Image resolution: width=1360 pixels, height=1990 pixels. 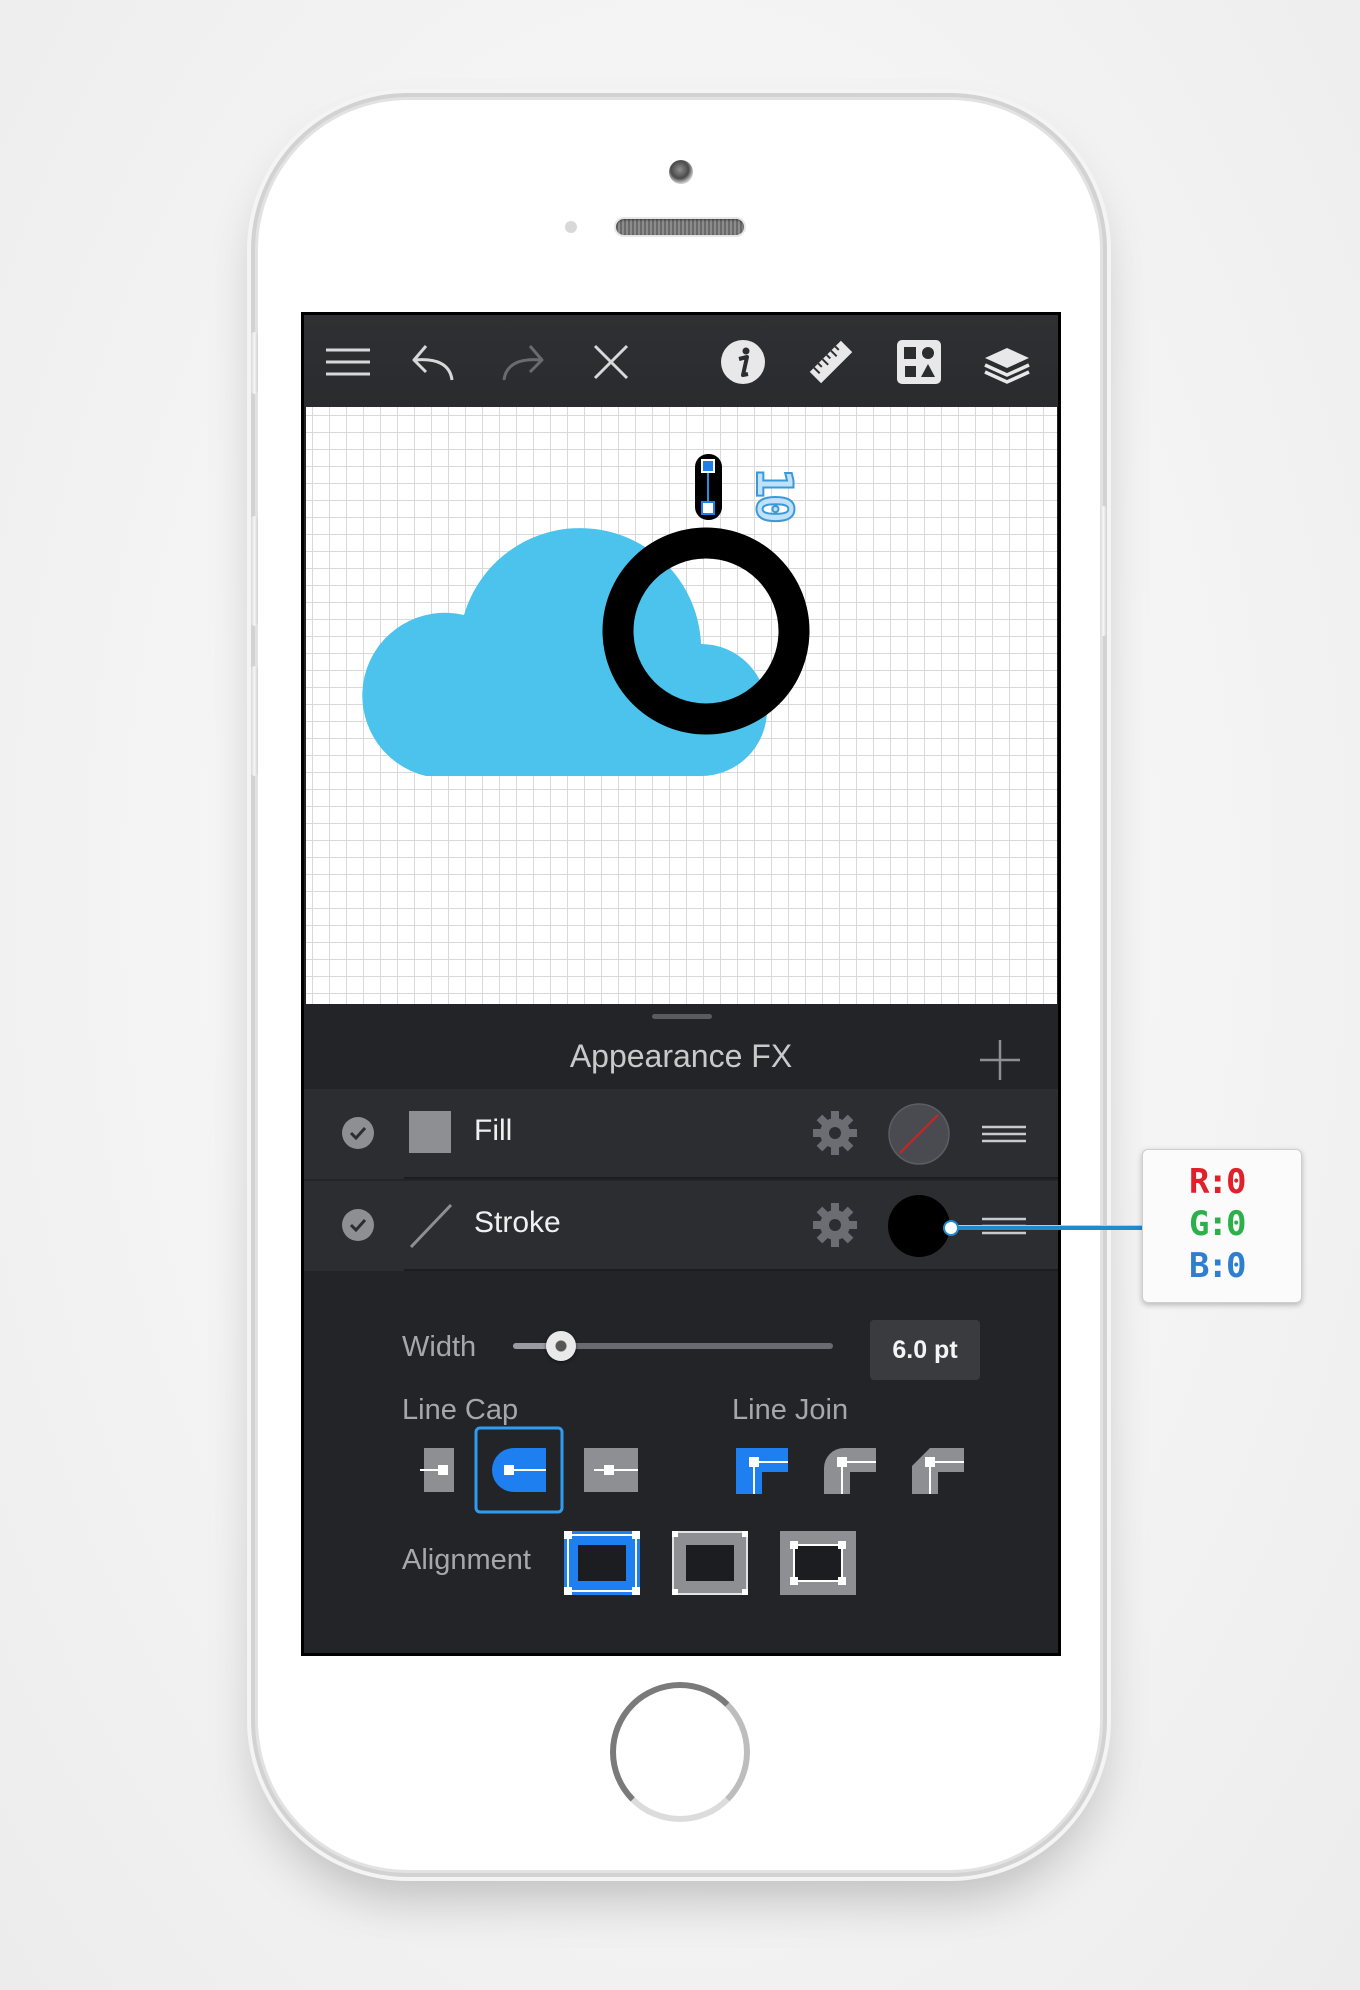 I want to click on home-button, so click(x=680, y=1752).